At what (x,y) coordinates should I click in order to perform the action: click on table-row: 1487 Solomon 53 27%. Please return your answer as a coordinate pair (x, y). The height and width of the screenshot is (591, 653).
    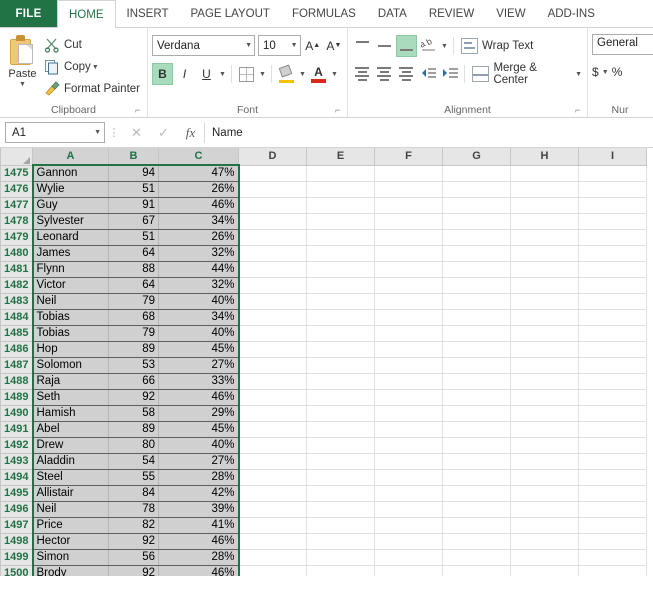
    Looking at the image, I should click on (323, 365).